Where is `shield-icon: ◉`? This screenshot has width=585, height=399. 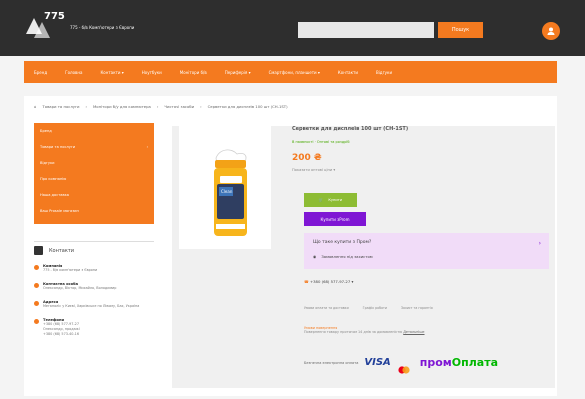 shield-icon: ◉ is located at coordinates (315, 256).